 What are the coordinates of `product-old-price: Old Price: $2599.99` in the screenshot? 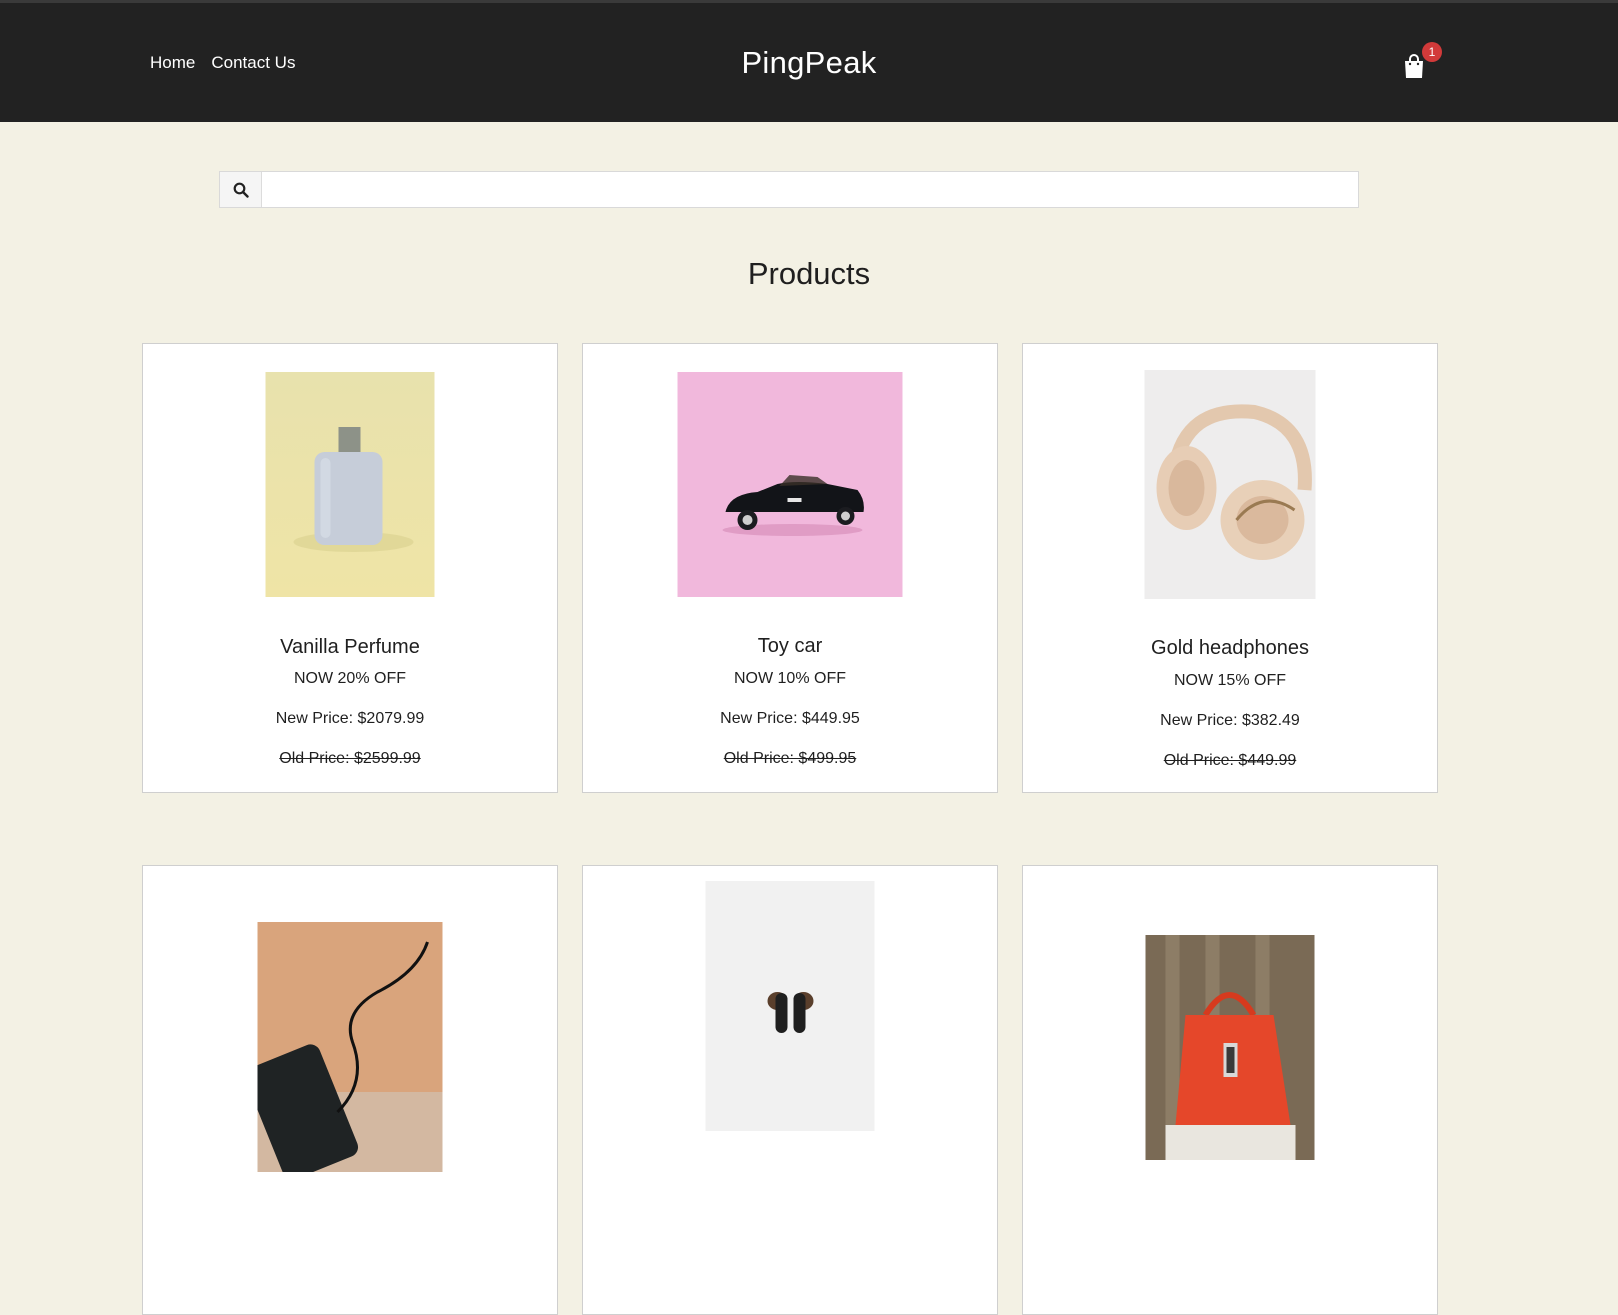 It's located at (350, 758).